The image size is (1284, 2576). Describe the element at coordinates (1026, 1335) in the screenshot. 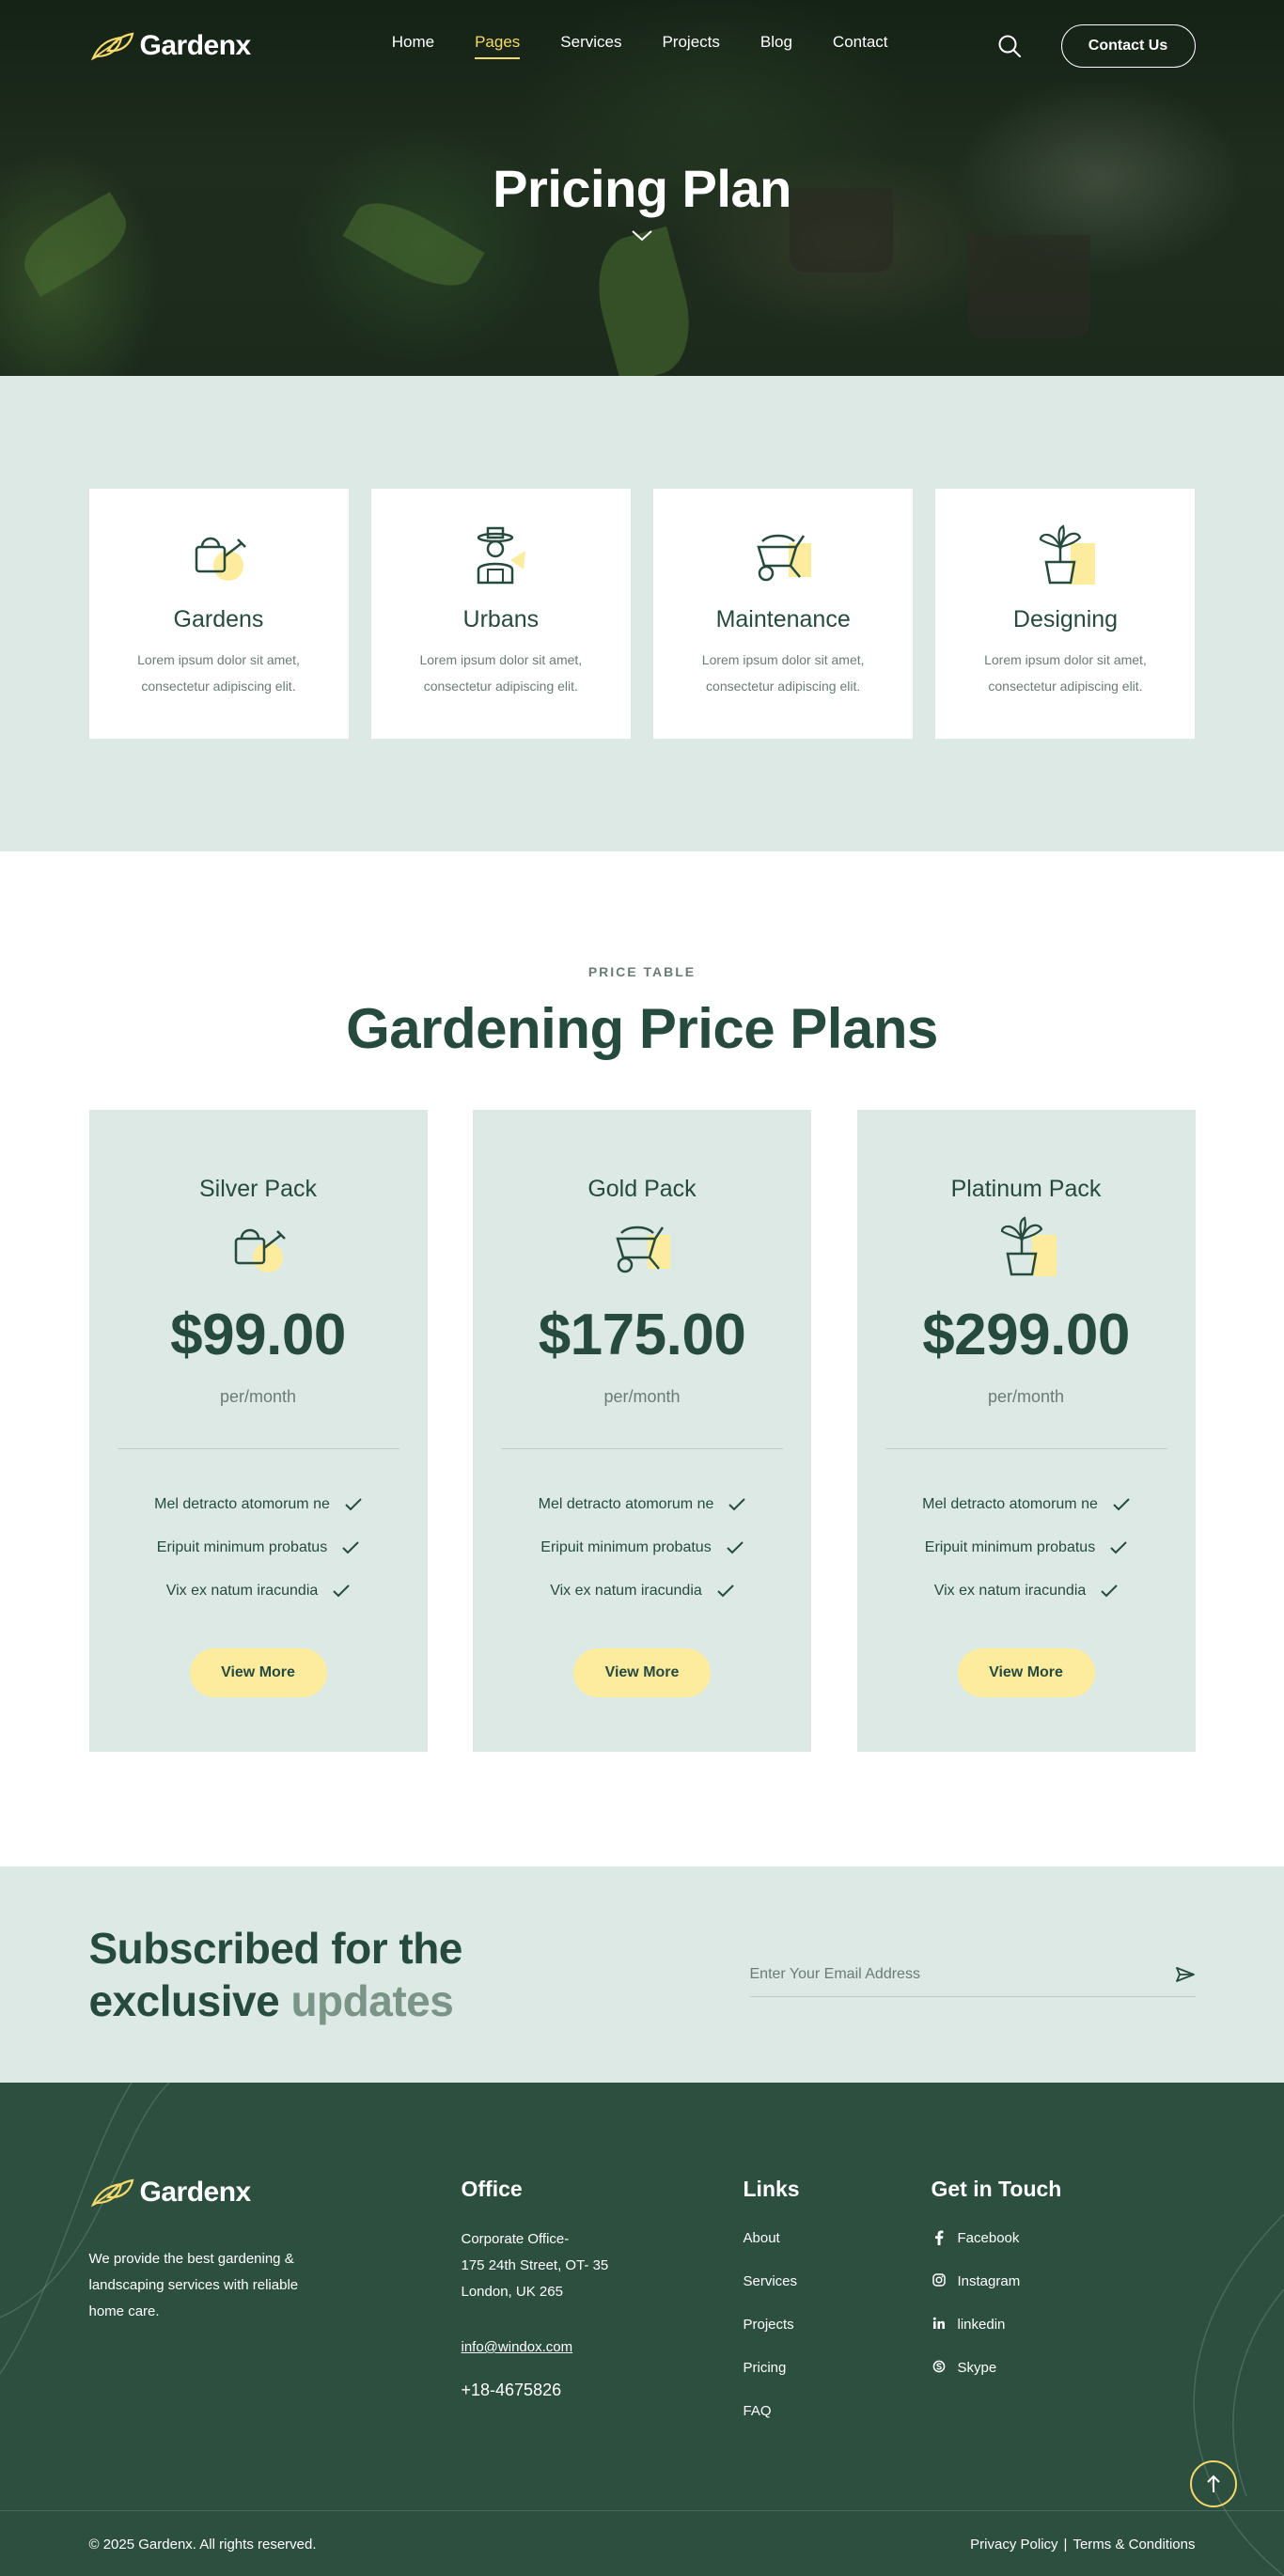

I see `plan-price: $299.00` at that location.